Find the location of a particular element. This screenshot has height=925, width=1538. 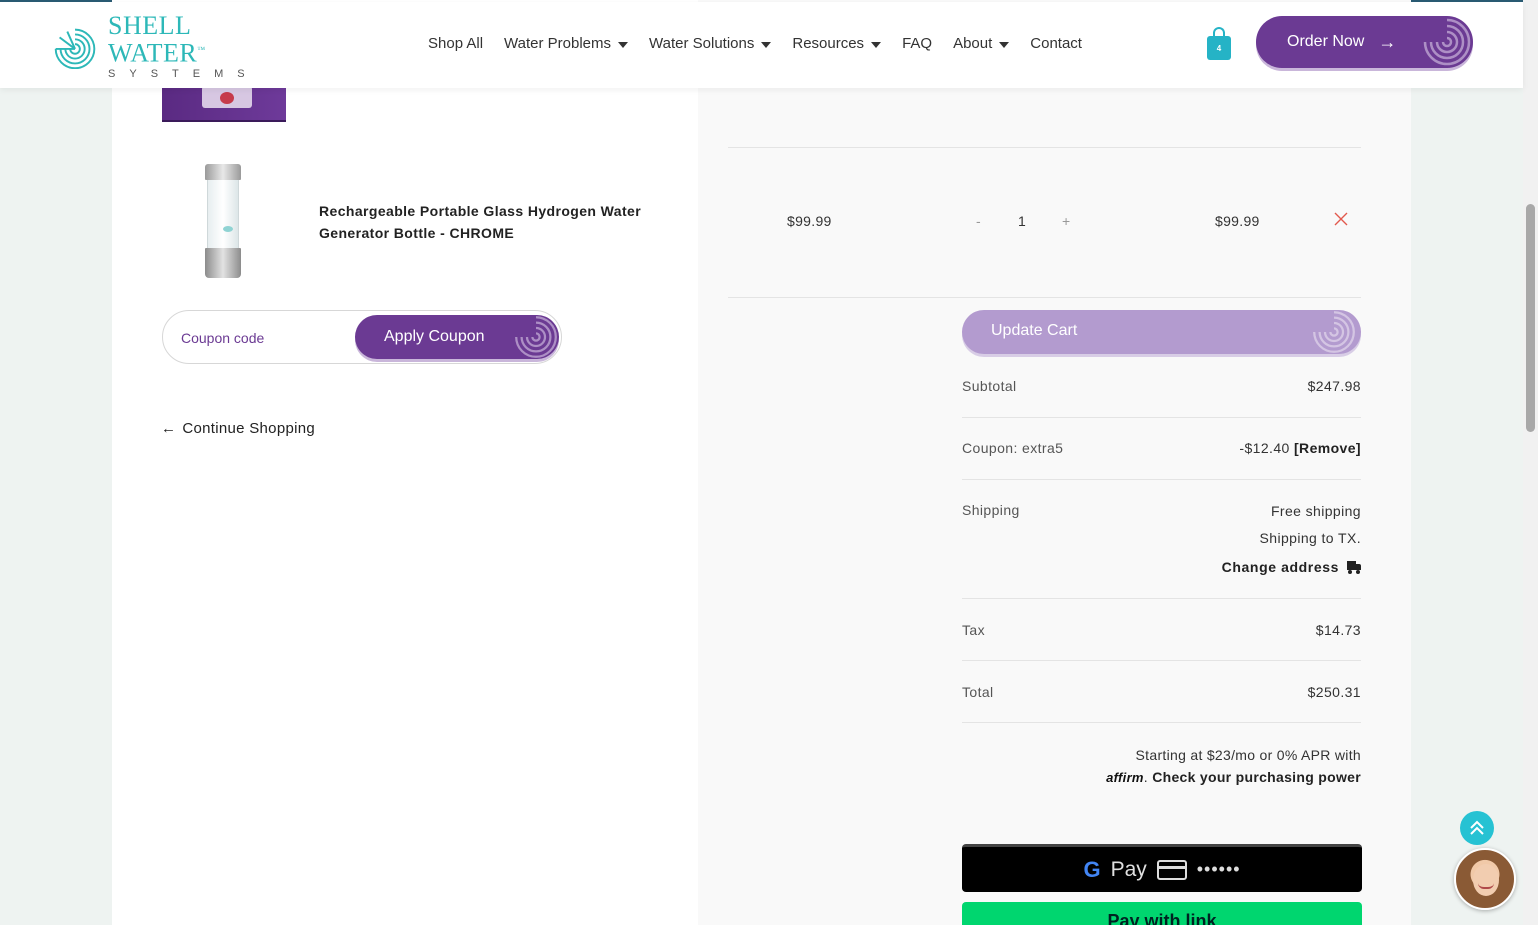

double-chevron-up-icon is located at coordinates (1477, 827).